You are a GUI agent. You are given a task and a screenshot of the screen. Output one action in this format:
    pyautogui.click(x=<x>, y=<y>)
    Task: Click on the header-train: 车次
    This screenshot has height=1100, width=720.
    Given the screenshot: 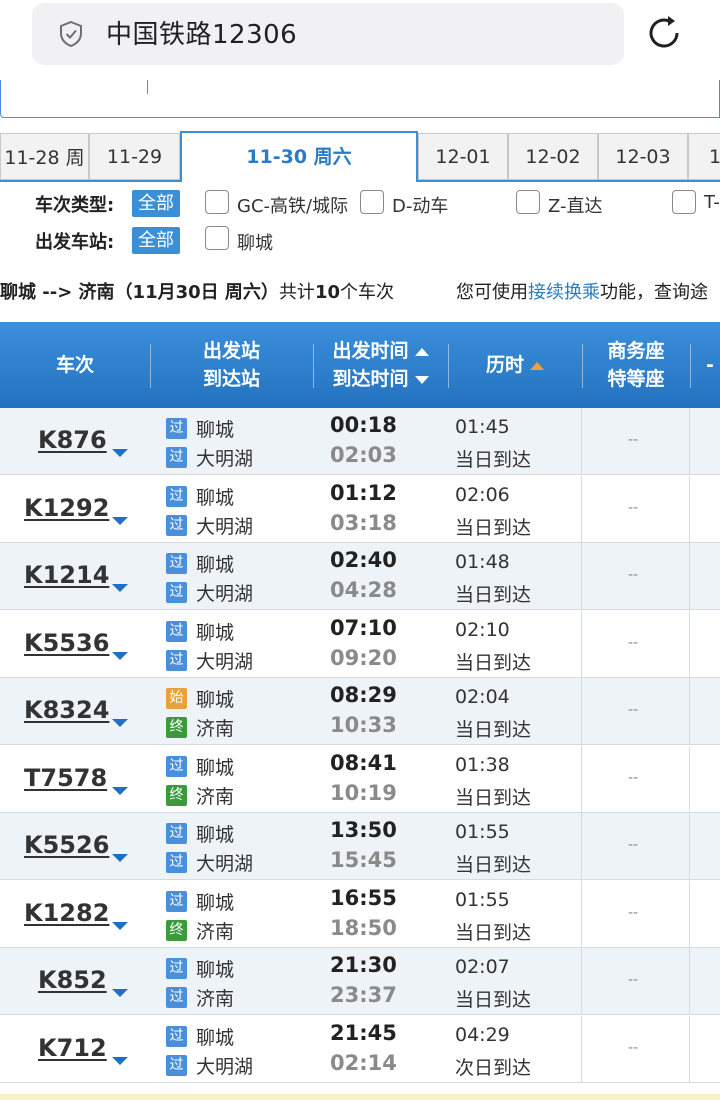 What is the action you would take?
    pyautogui.click(x=75, y=365)
    